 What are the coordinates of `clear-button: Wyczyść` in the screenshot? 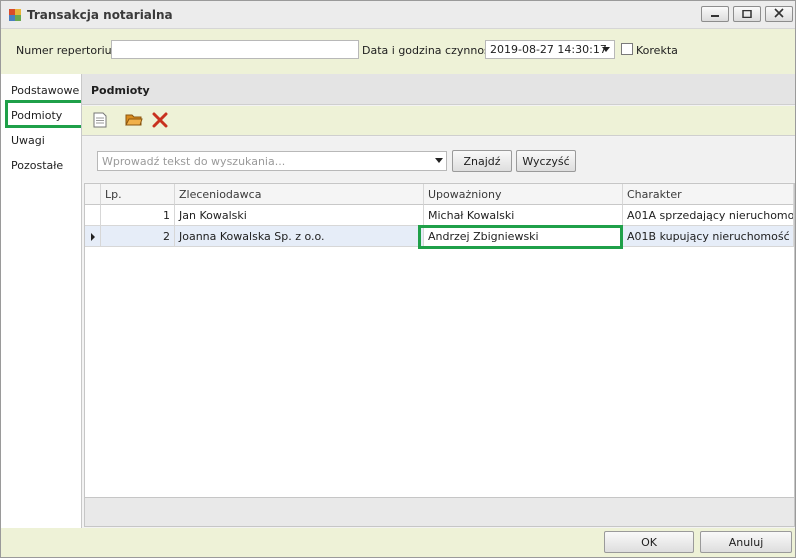 It's located at (546, 161).